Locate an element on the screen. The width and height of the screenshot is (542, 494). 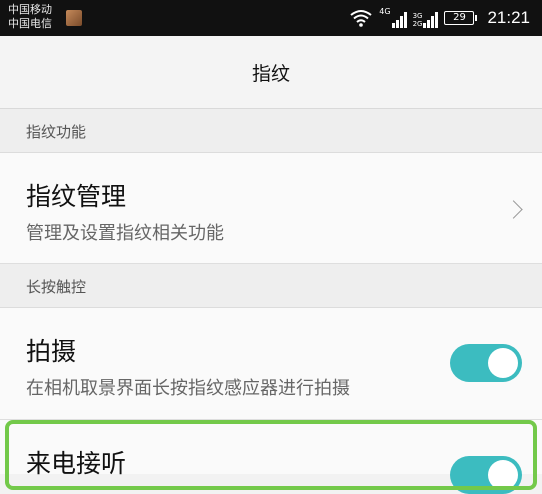
section-header-fingerprint-functions: 指纹功能 is located at coordinates (271, 131).